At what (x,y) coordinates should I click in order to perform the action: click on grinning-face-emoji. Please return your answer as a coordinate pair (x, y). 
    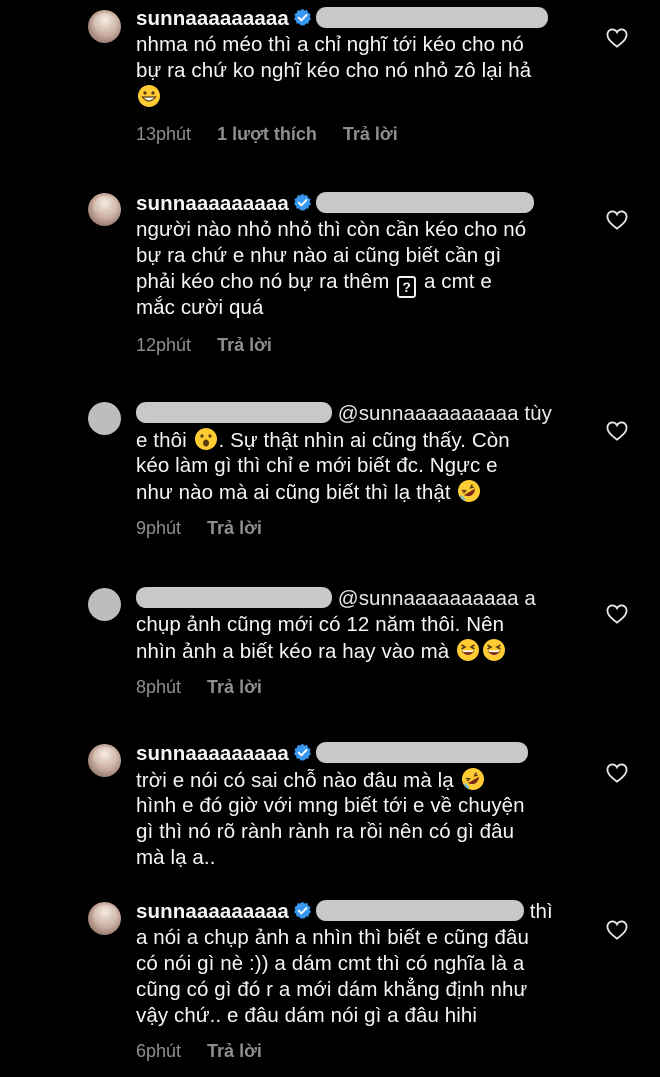
    Looking at the image, I should click on (149, 96).